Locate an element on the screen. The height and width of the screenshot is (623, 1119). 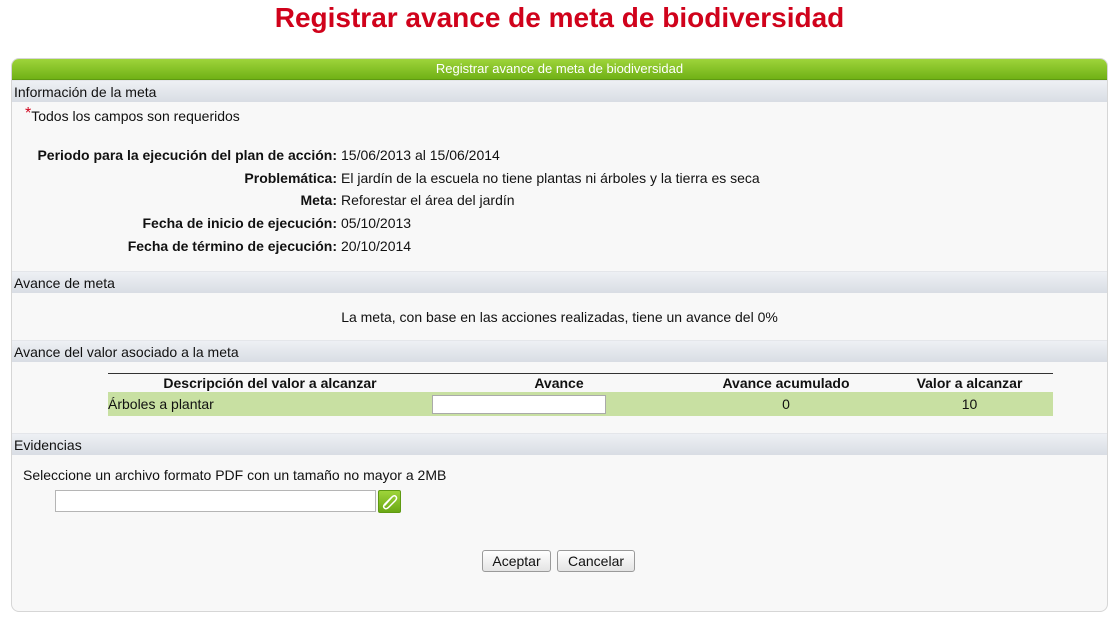
info-row-goal: Meta: Reforestar el área del jardín is located at coordinates (263, 200).